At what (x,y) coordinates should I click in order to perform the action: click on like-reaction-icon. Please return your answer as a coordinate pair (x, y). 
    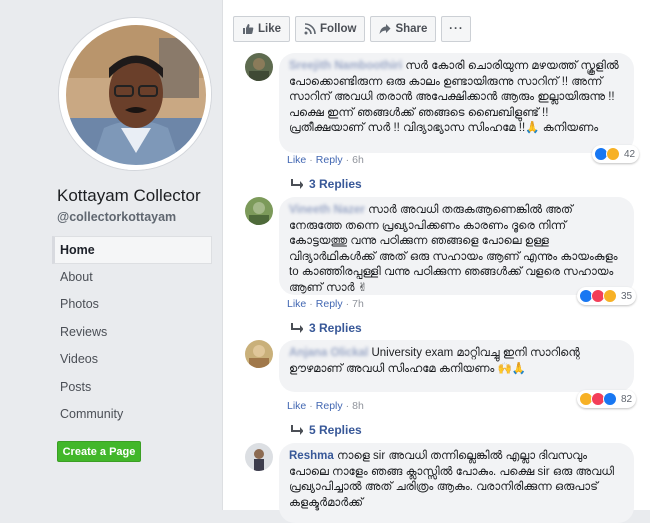
    Looking at the image, I should click on (610, 399).